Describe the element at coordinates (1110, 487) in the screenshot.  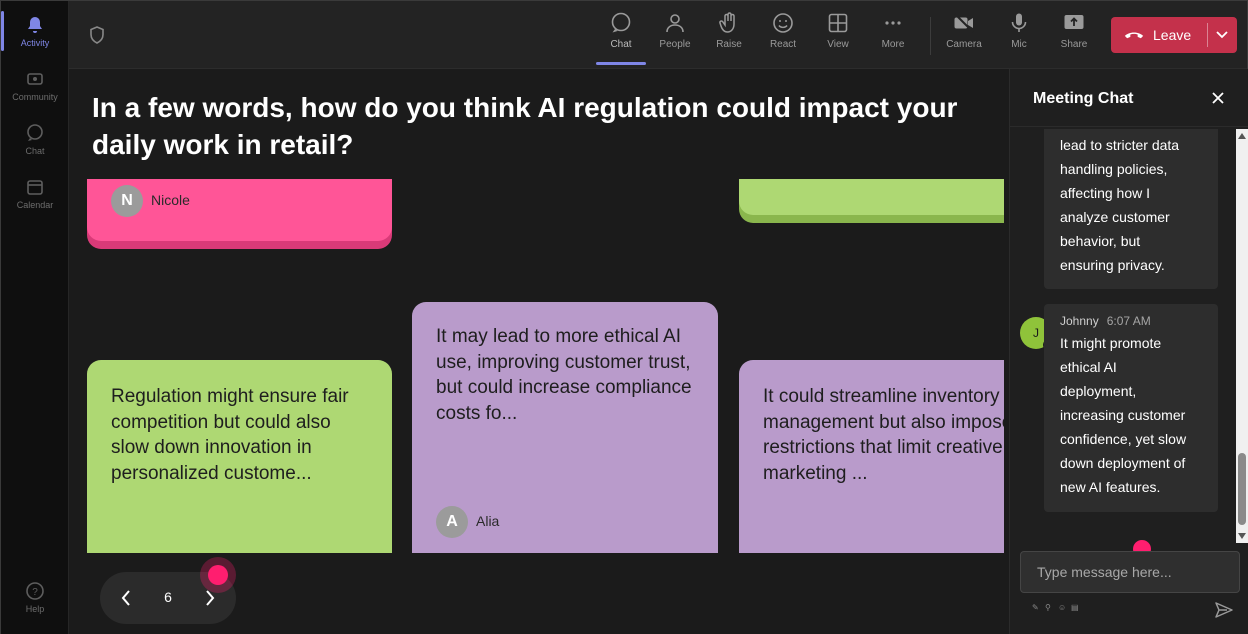
I see `message-line: new AI features.` at that location.